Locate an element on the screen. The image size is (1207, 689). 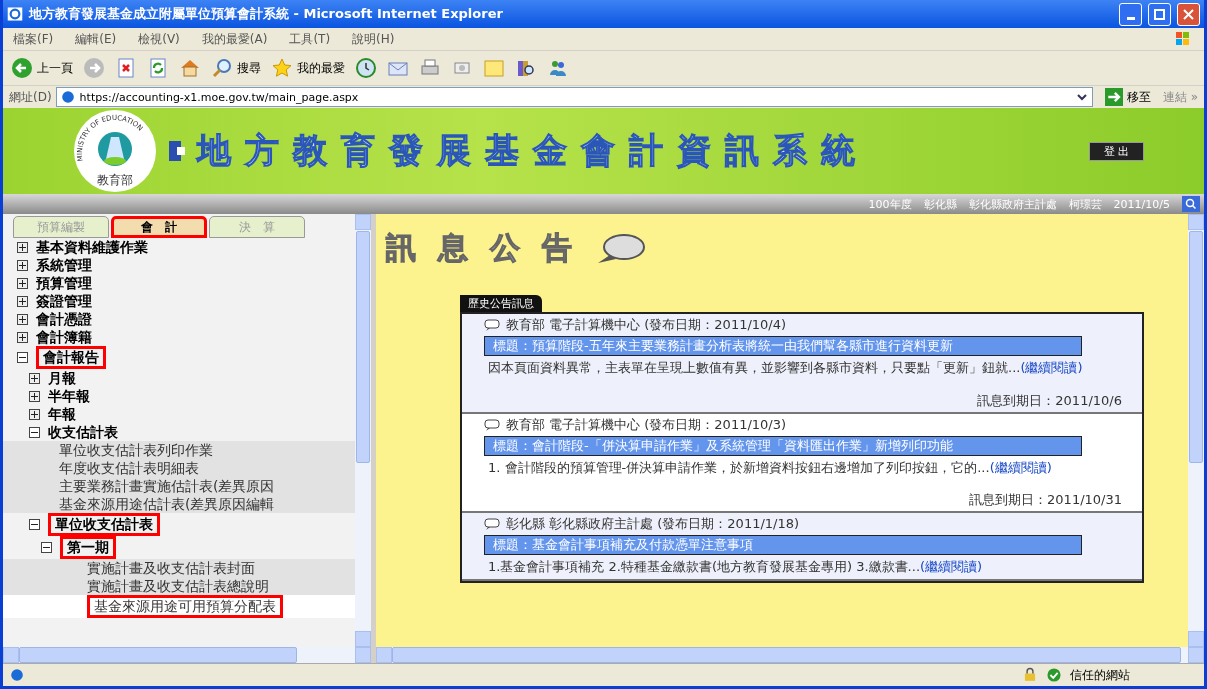
stop-icon is located at coordinates (126, 68).